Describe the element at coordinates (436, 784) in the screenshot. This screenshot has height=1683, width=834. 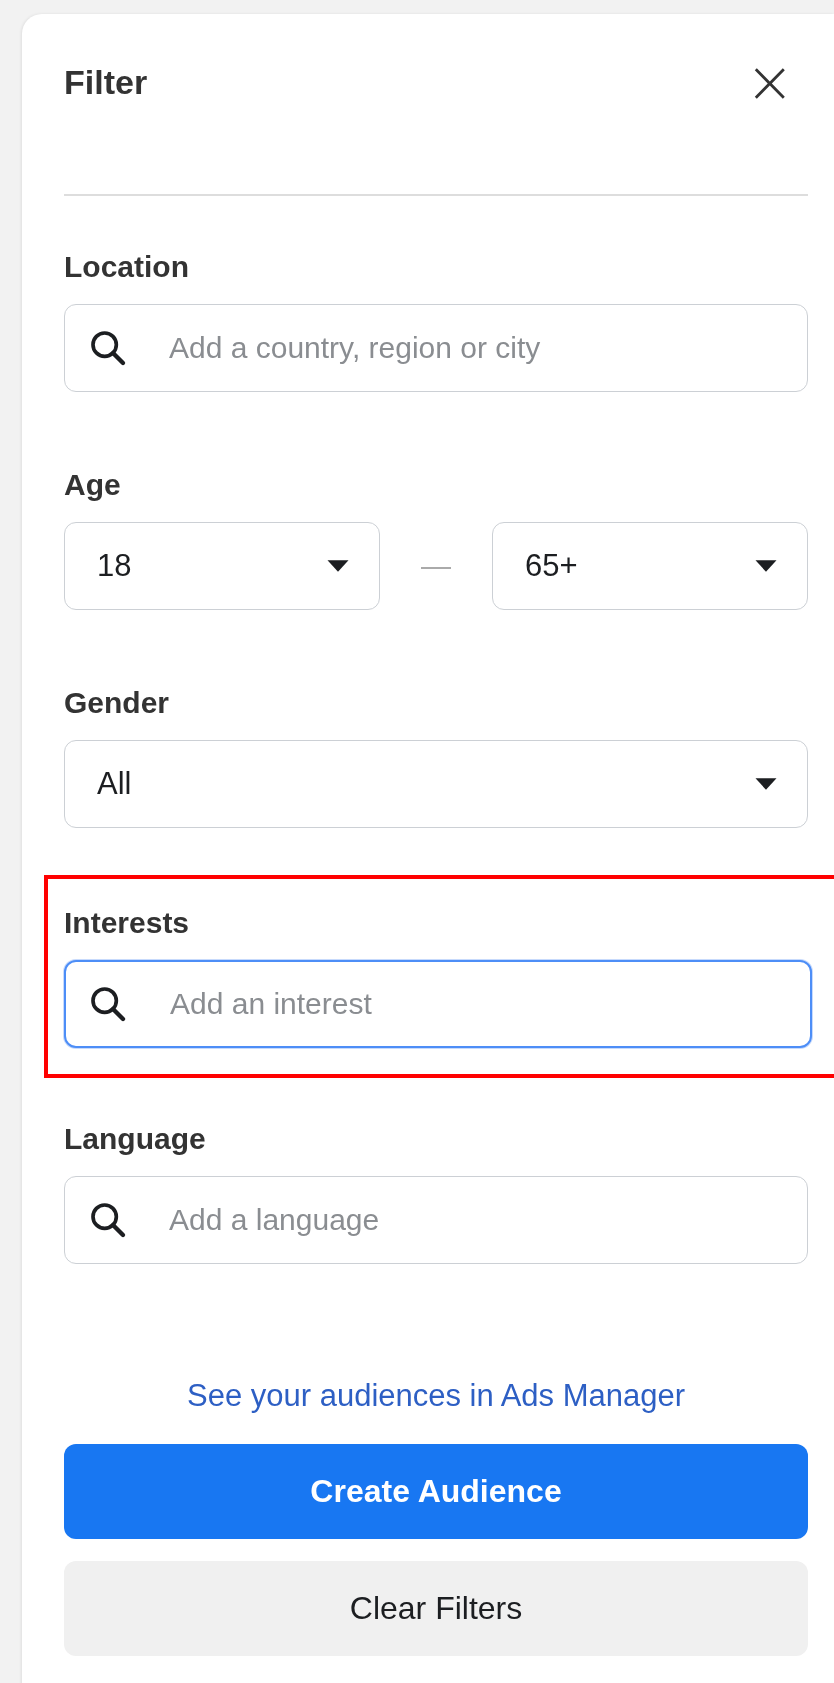
I see `gender-dropdown: All` at that location.